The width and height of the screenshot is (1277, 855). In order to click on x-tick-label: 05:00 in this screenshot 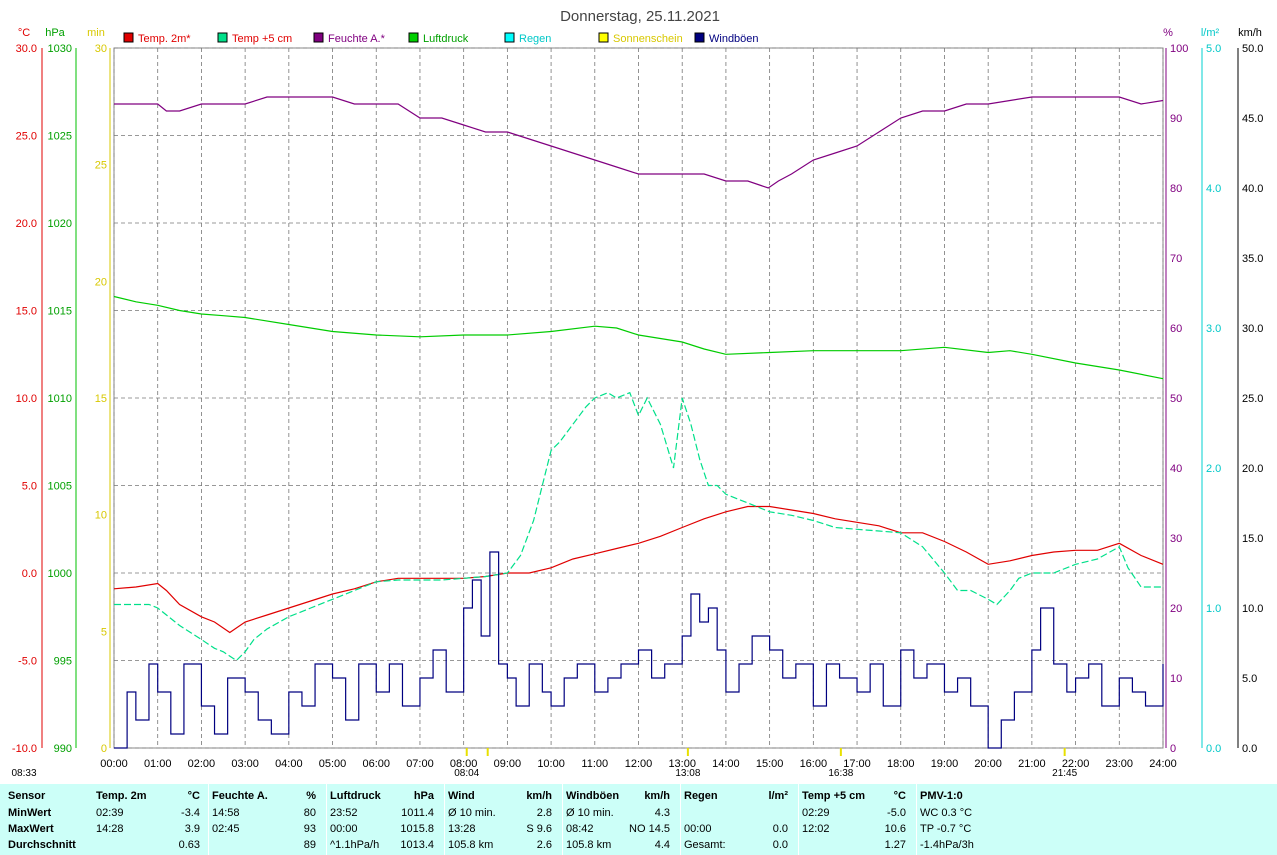, I will do `click(333, 764)`.